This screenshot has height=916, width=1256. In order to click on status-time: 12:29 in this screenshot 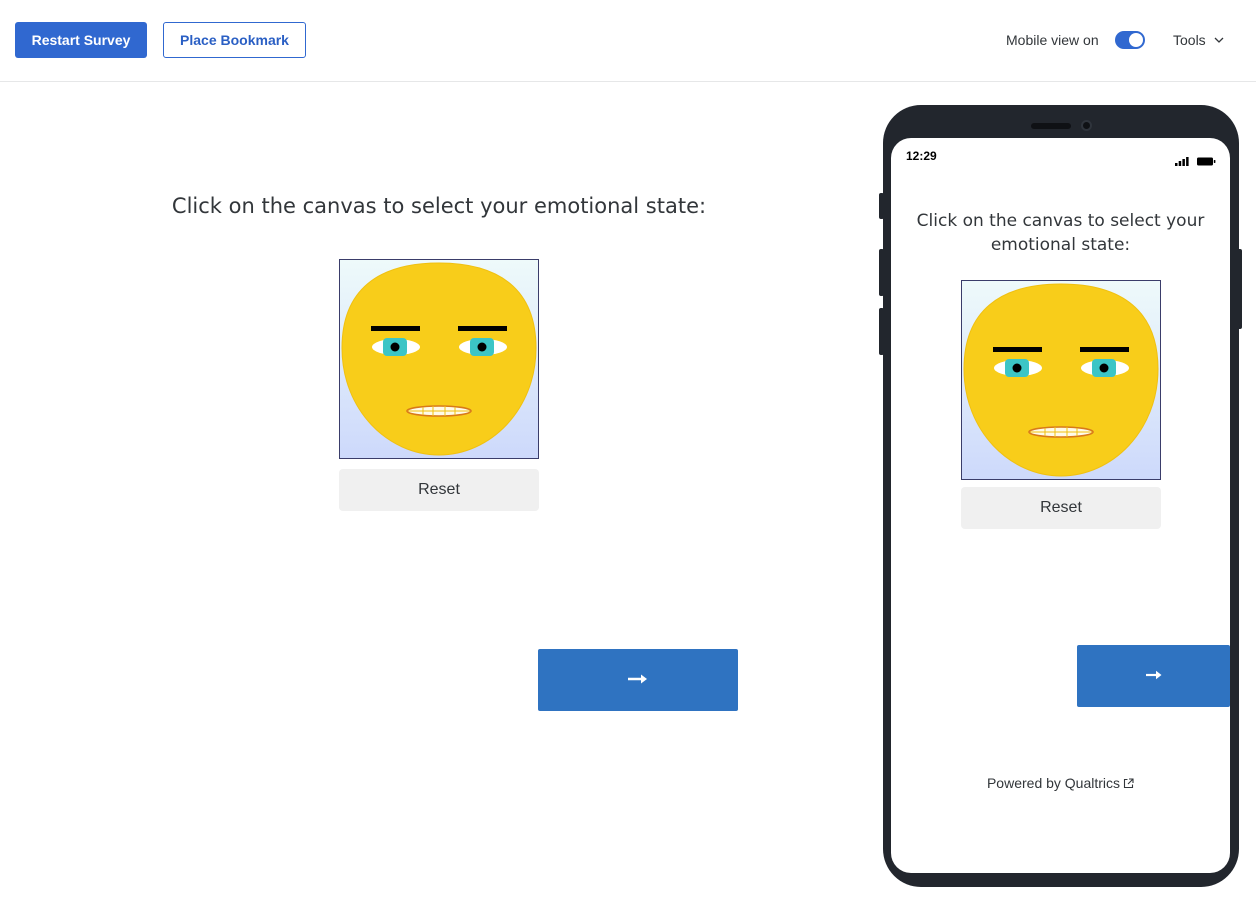, I will do `click(921, 156)`.